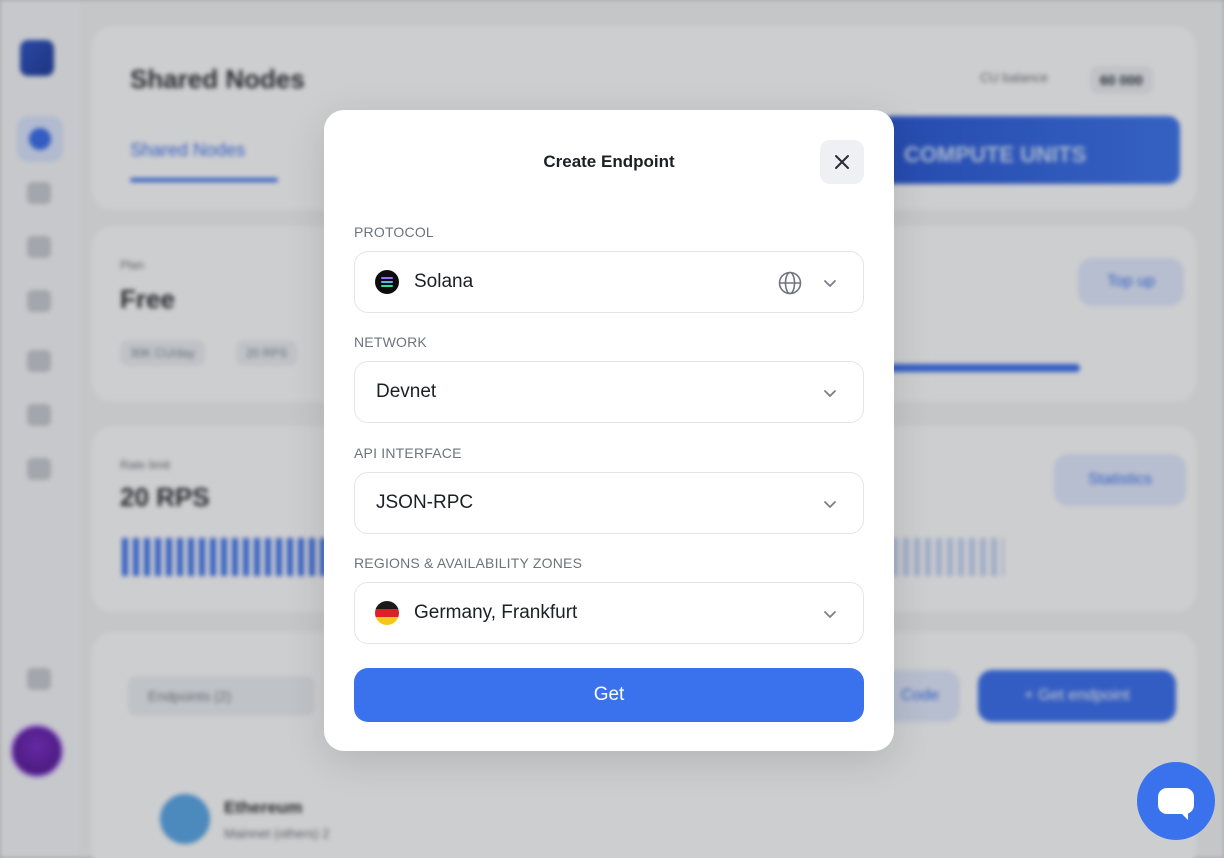 Image resolution: width=1224 pixels, height=858 pixels. What do you see at coordinates (390, 342) in the screenshot?
I see `network-label: NETWORK` at bounding box center [390, 342].